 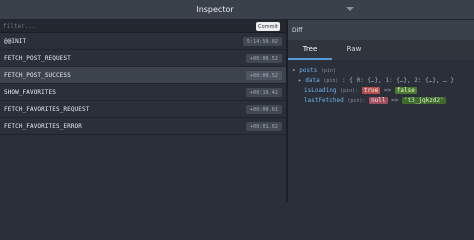 What do you see at coordinates (308, 70) in the screenshot?
I see `tree-key: posts` at bounding box center [308, 70].